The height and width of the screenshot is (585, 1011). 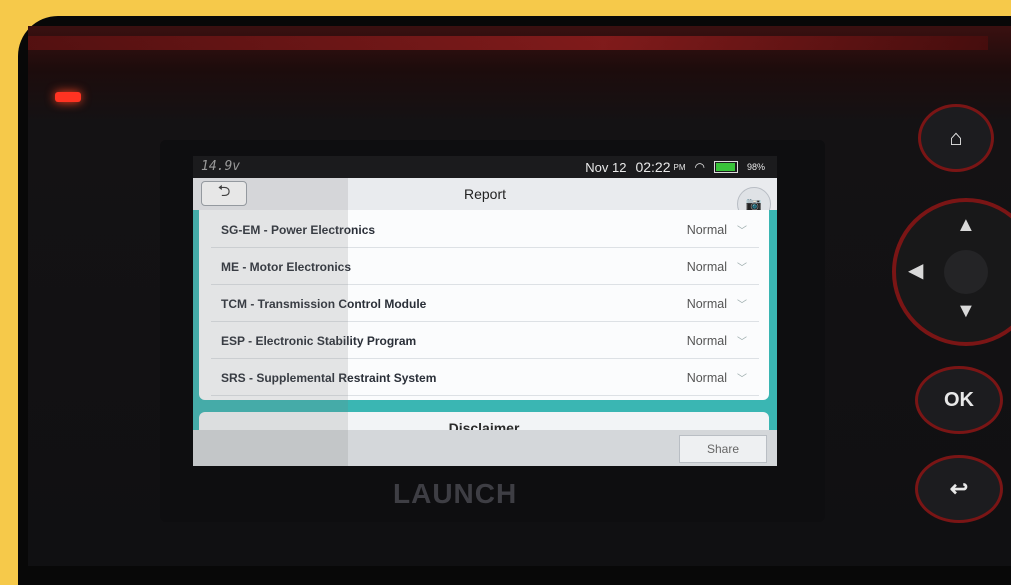 I want to click on power-led, so click(x=68, y=97).